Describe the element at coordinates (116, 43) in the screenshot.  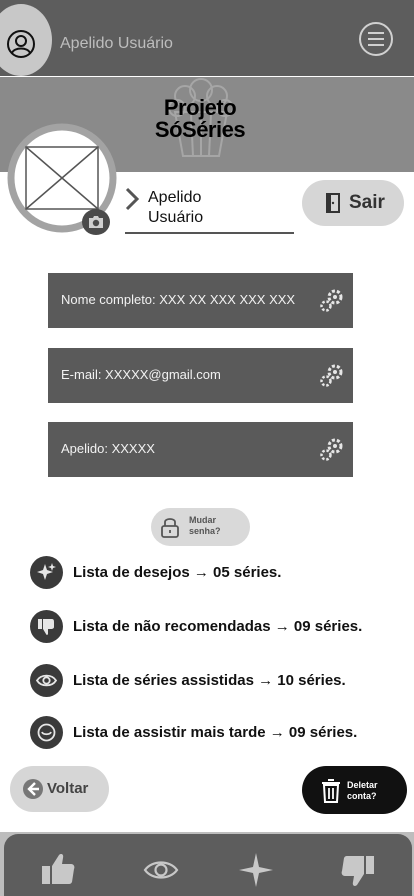
I see `header-username: Apelido Usuário` at that location.